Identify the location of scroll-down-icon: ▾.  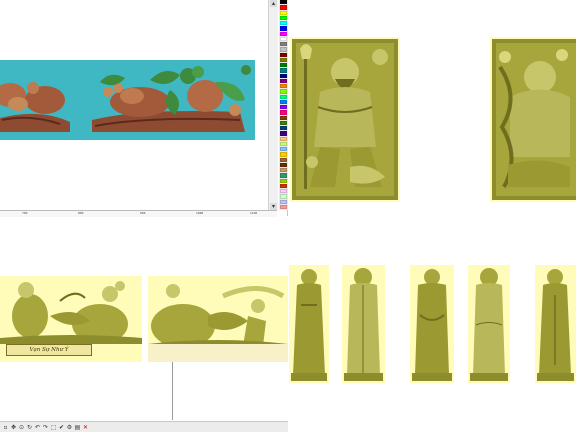
(273, 206).